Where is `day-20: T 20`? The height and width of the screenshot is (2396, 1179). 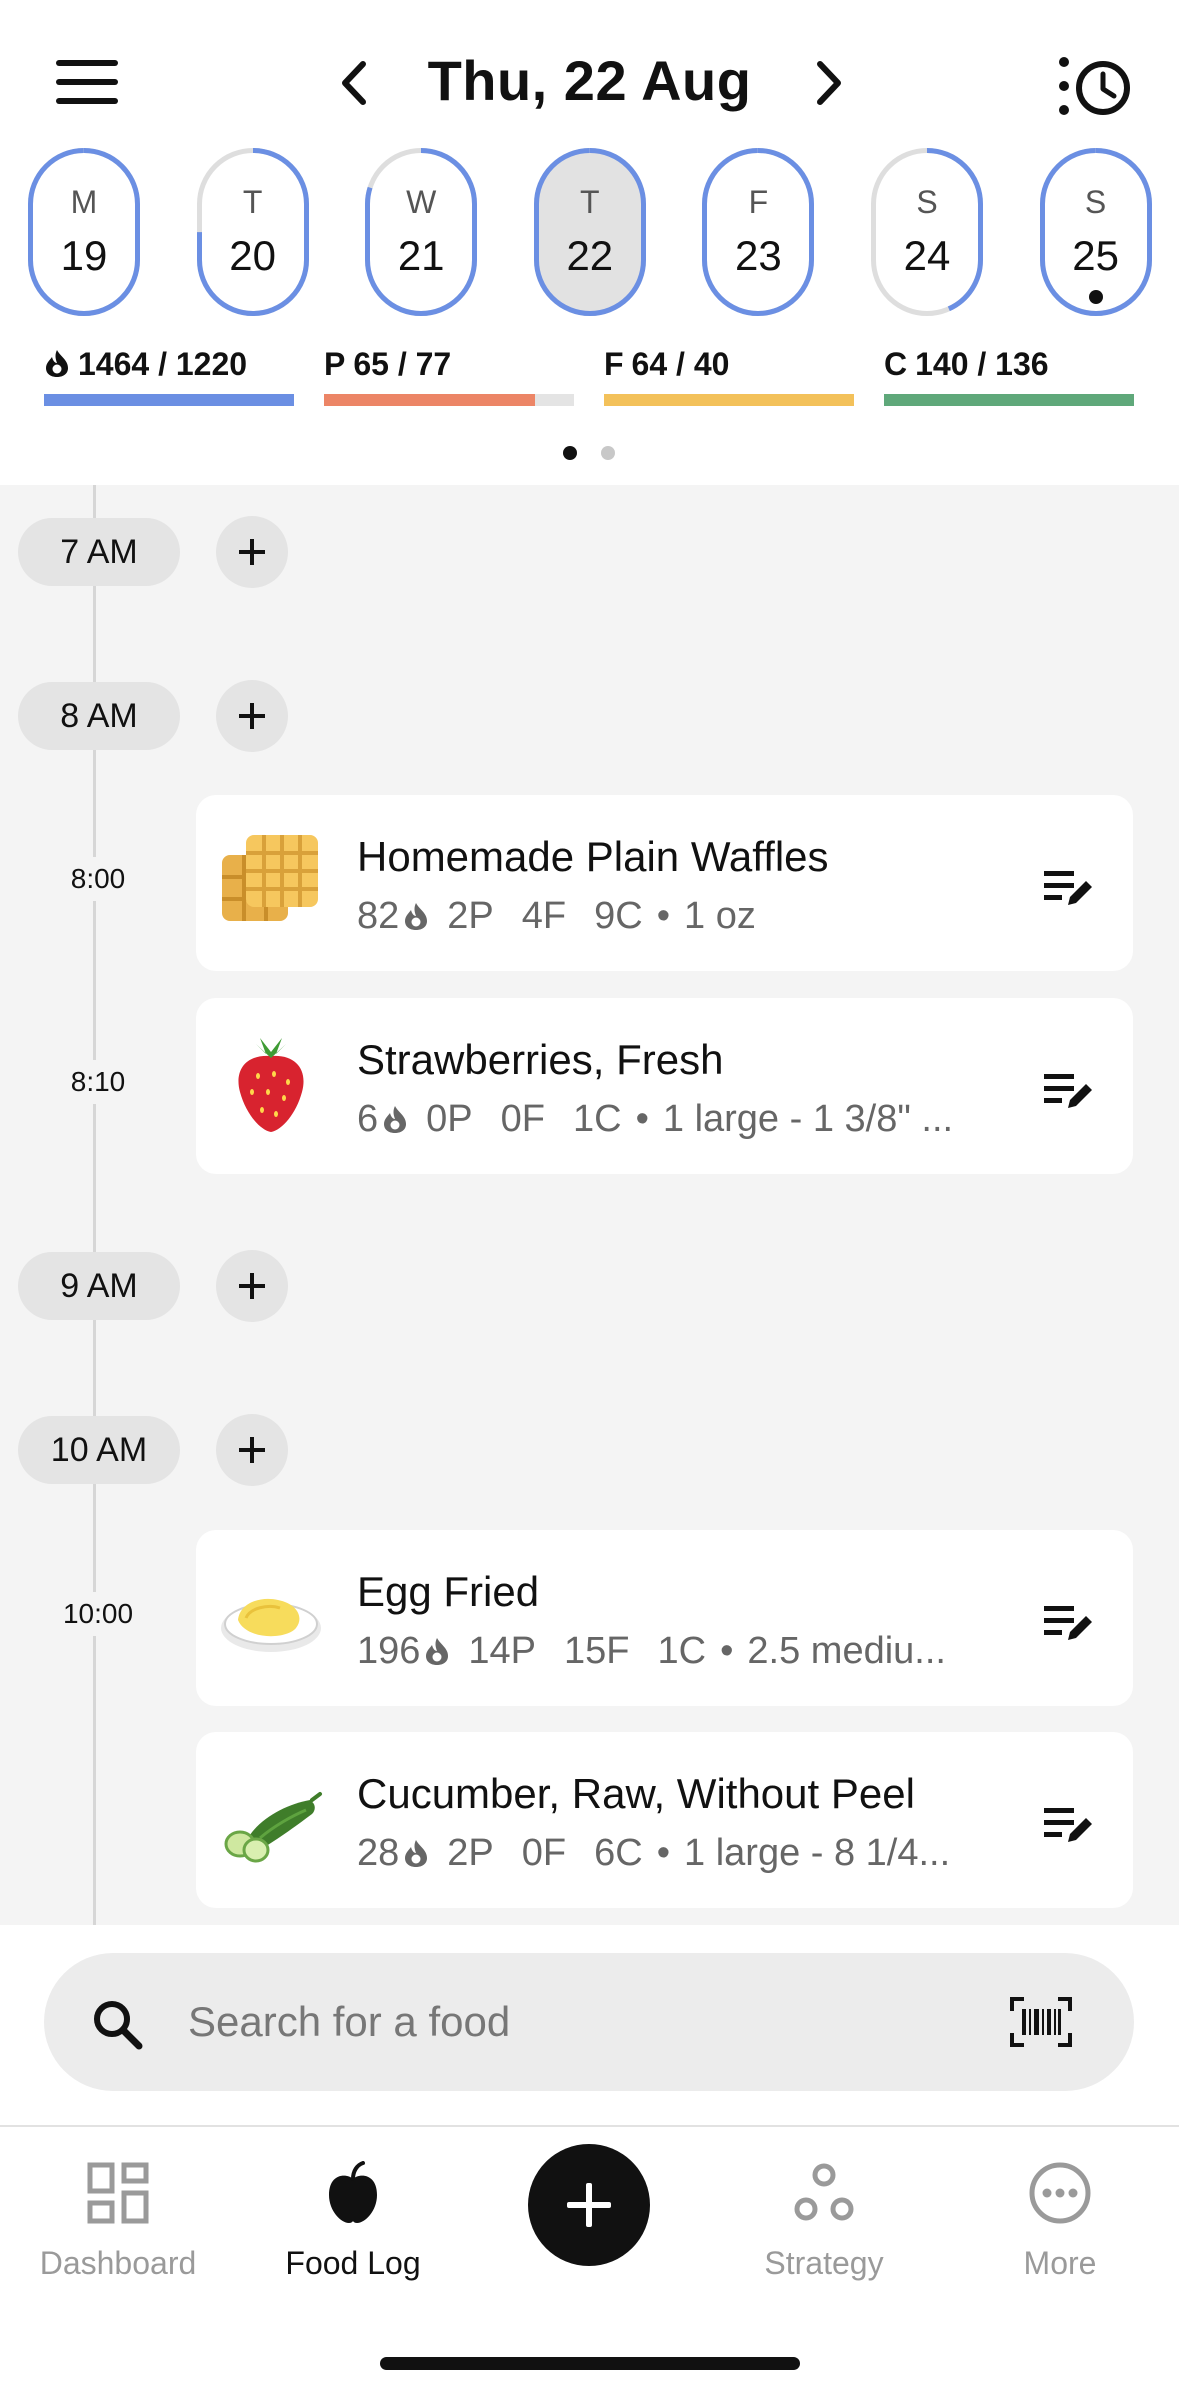 day-20: T 20 is located at coordinates (252, 232).